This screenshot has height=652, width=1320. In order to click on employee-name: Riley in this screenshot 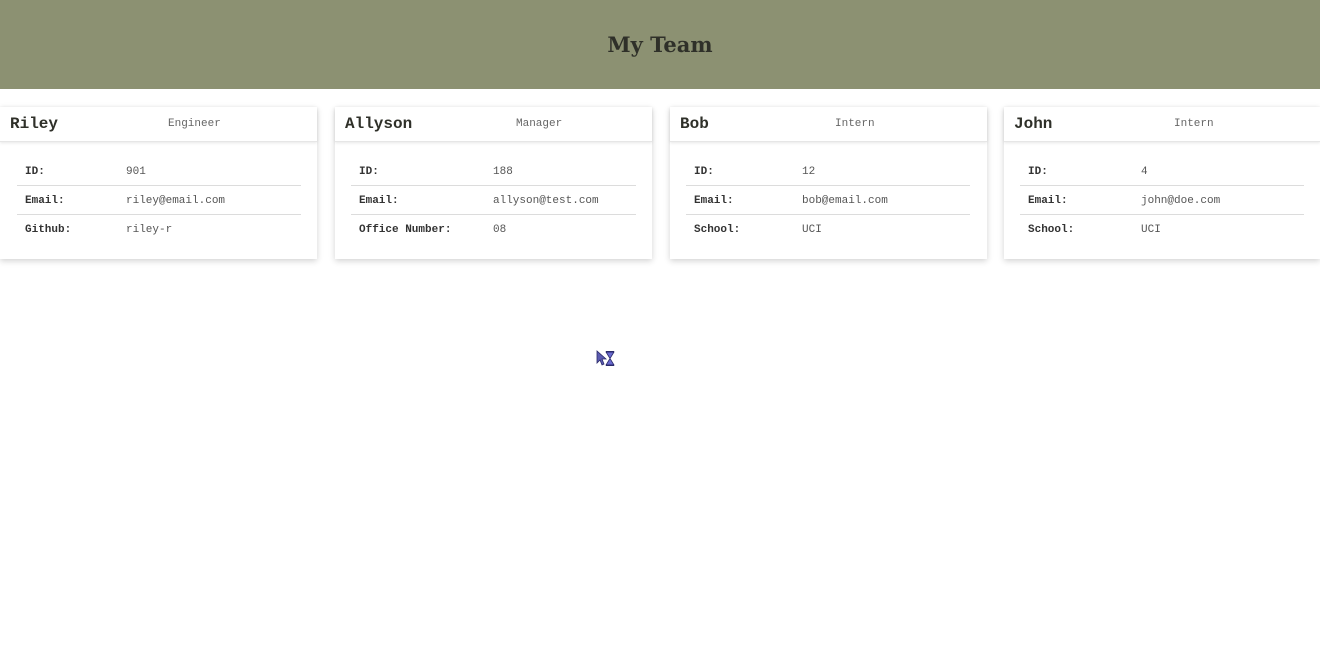, I will do `click(34, 124)`.